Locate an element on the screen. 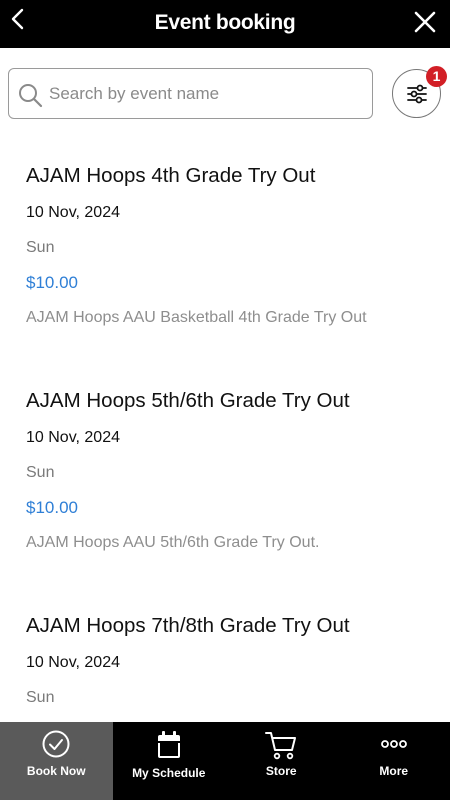  tab-label: Store is located at coordinates (281, 771).